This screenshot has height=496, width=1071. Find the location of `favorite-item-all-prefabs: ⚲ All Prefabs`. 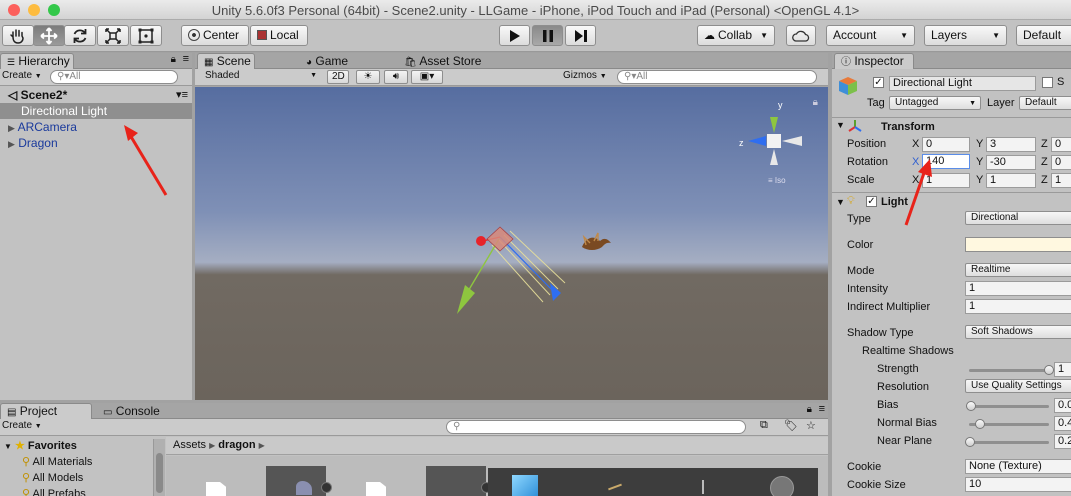

favorite-item-all-prefabs: ⚲ All Prefabs is located at coordinates (54, 491).